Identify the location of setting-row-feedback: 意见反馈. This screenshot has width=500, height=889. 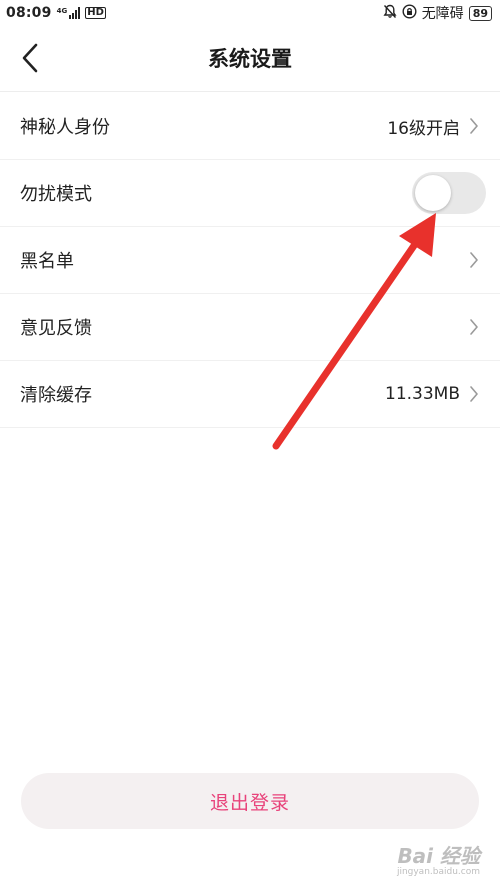
(250, 327).